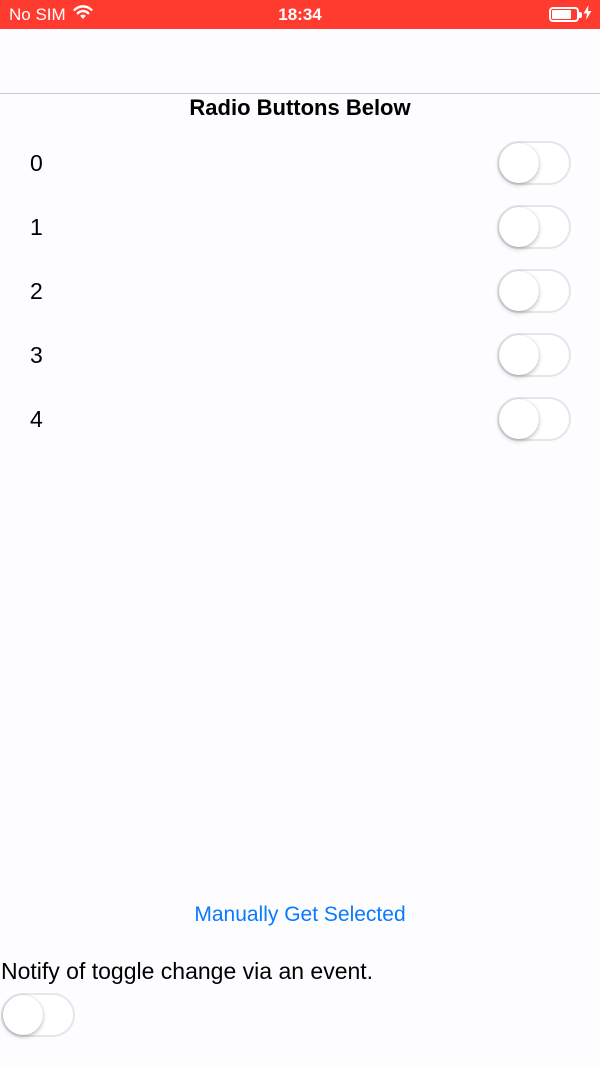 The width and height of the screenshot is (600, 1067). What do you see at coordinates (36, 291) in the screenshot?
I see `radio-label: 2` at bounding box center [36, 291].